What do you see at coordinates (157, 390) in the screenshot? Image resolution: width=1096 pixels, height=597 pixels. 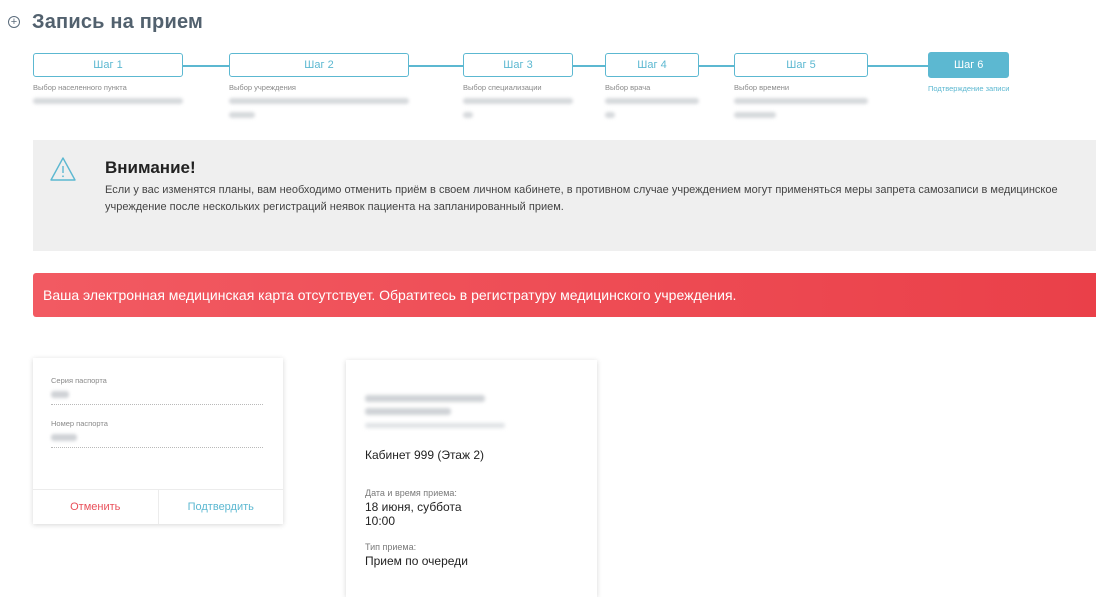 I see `passport-series-field: Серия паспорта` at bounding box center [157, 390].